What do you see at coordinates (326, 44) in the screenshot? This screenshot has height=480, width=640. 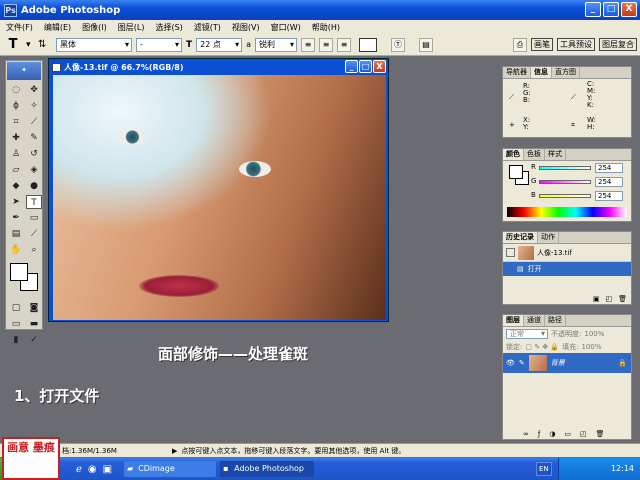 I see `align-center-button: ≡` at bounding box center [326, 44].